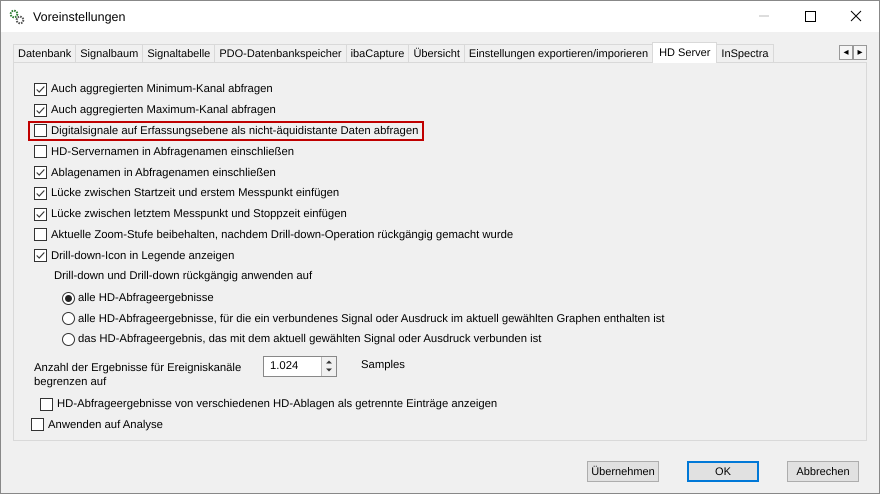 This screenshot has width=880, height=494. I want to click on group-label: Drill-down und Drill-down rückgängig anwenden auf, so click(184, 276).